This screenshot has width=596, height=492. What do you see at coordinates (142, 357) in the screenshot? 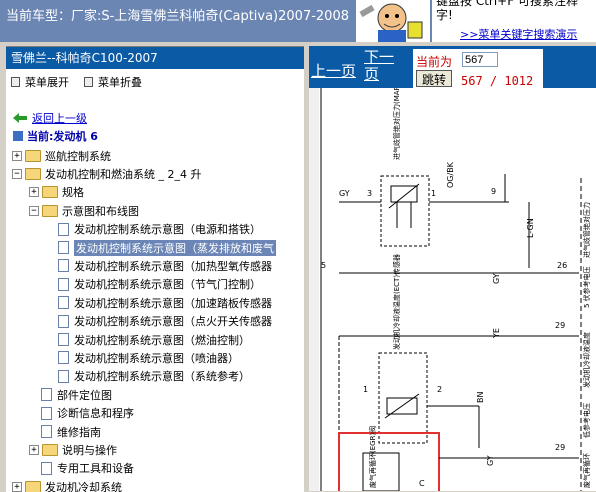
I see `tree-item: 发动机控制系统示意图（喷油器）` at bounding box center [142, 357].